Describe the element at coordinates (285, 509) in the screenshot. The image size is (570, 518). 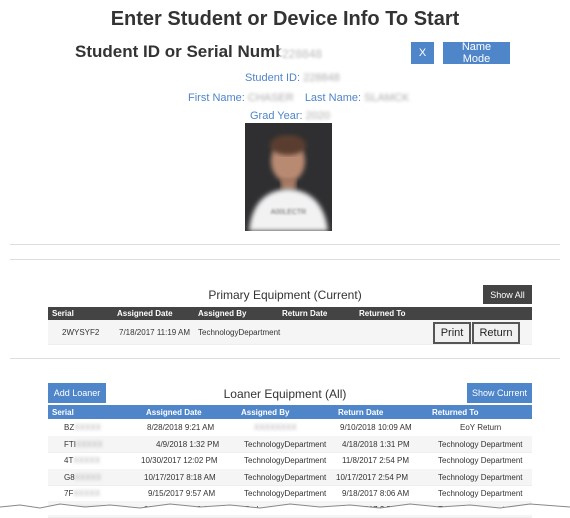
I see `torn-edge` at that location.